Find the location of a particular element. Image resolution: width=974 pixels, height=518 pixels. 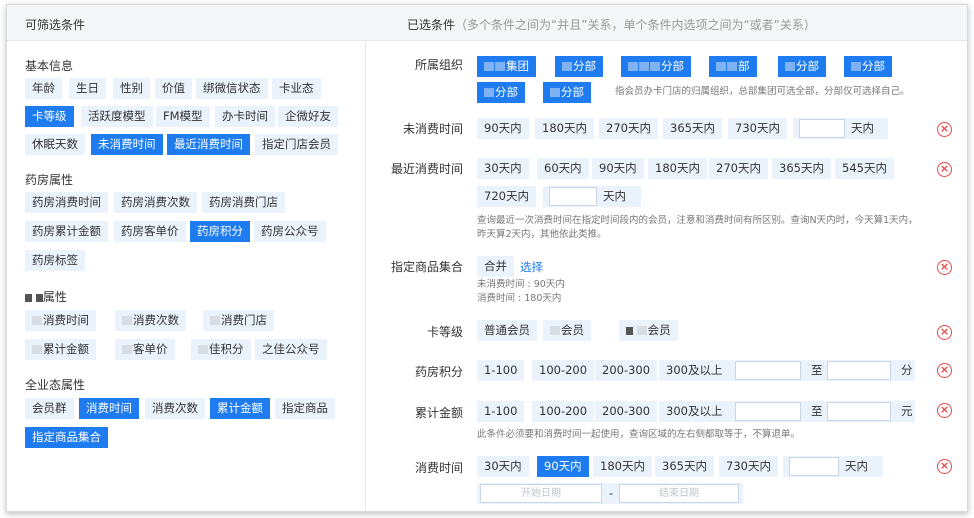

chip-pharmacy-tag: 药房标签 is located at coordinates (55, 260).